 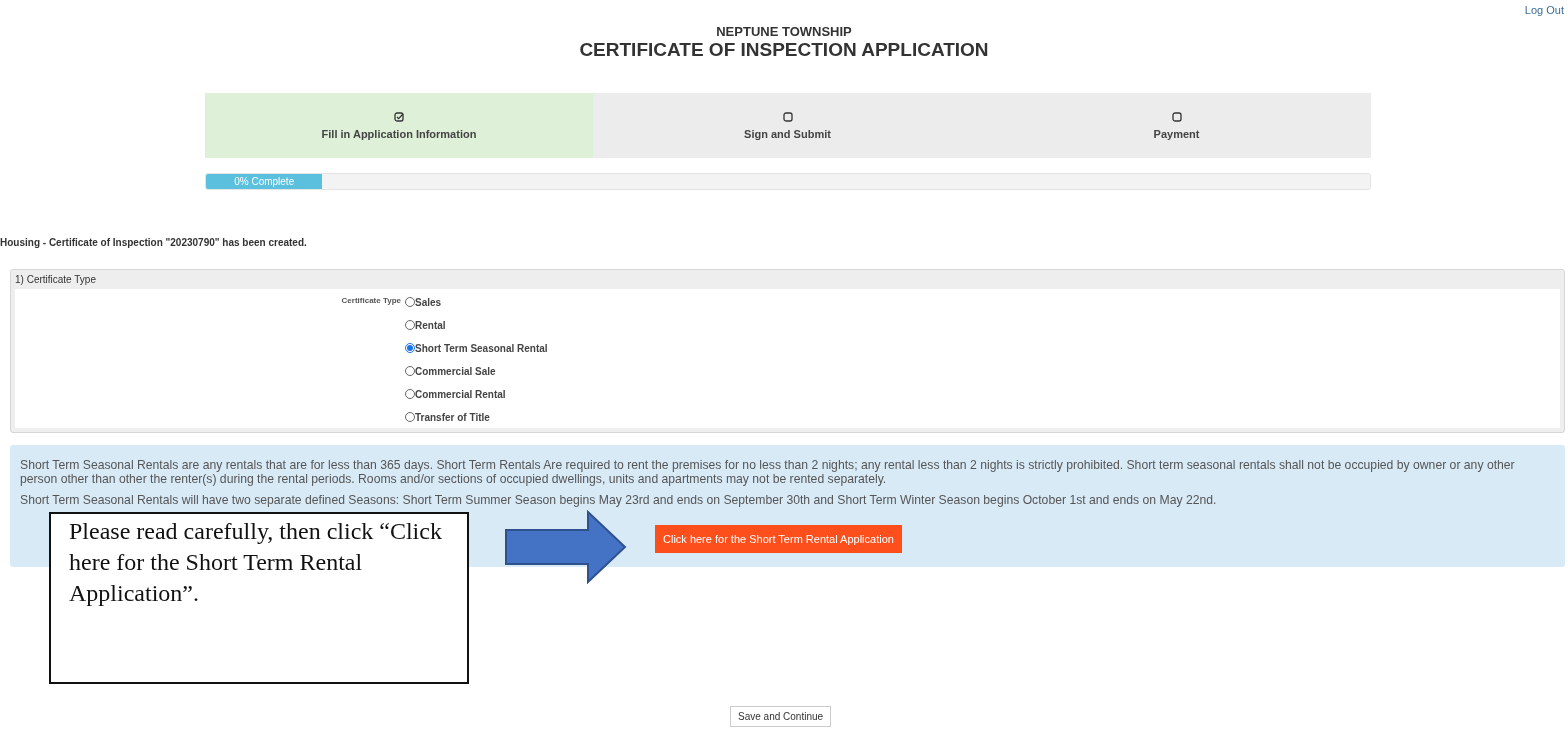 I want to click on step-label: Fill in Application Information, so click(x=399, y=133).